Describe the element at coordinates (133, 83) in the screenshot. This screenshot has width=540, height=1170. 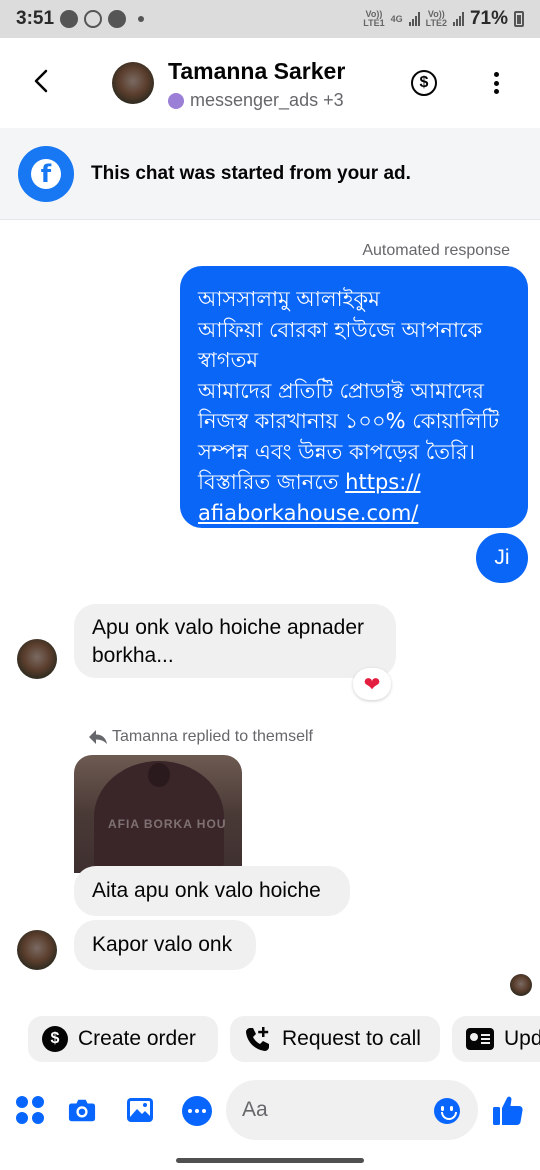
I see `contact-avatar` at that location.